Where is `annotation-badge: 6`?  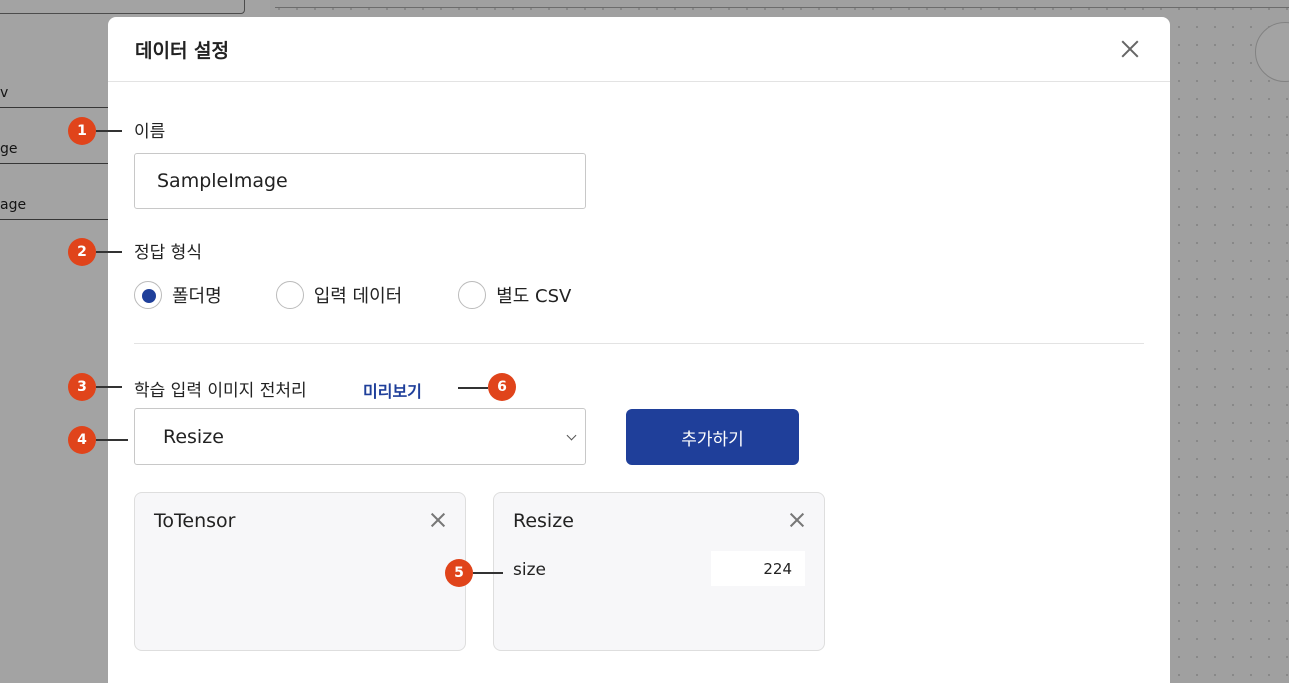
annotation-badge: 6 is located at coordinates (502, 387).